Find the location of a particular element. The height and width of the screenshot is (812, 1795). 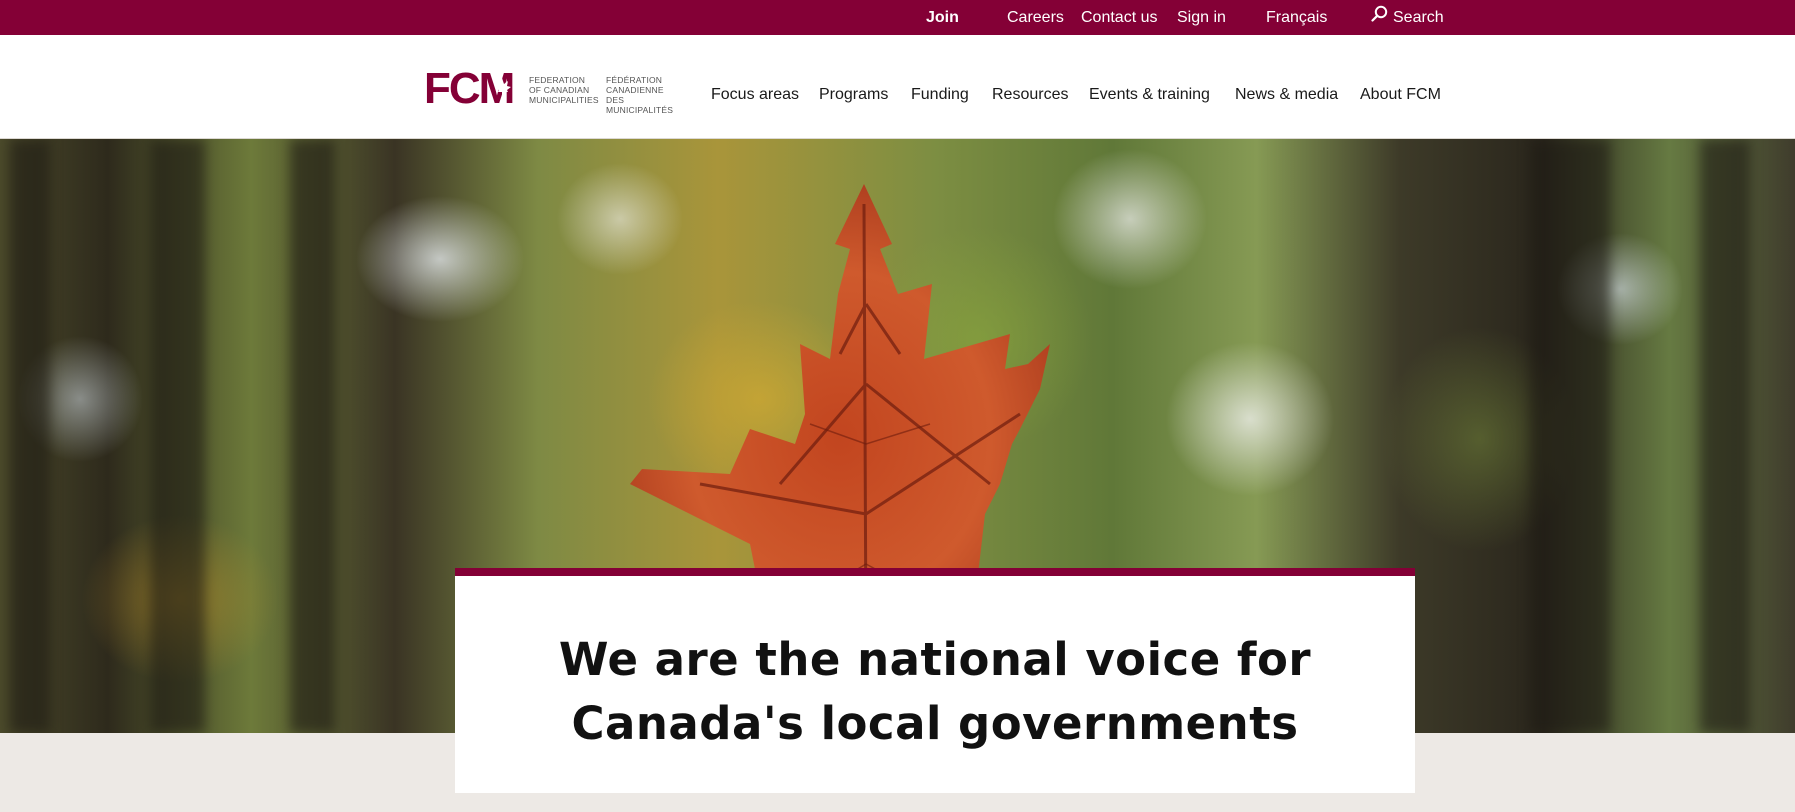

fcm-logo-mark: FCM is located at coordinates (469, 87).